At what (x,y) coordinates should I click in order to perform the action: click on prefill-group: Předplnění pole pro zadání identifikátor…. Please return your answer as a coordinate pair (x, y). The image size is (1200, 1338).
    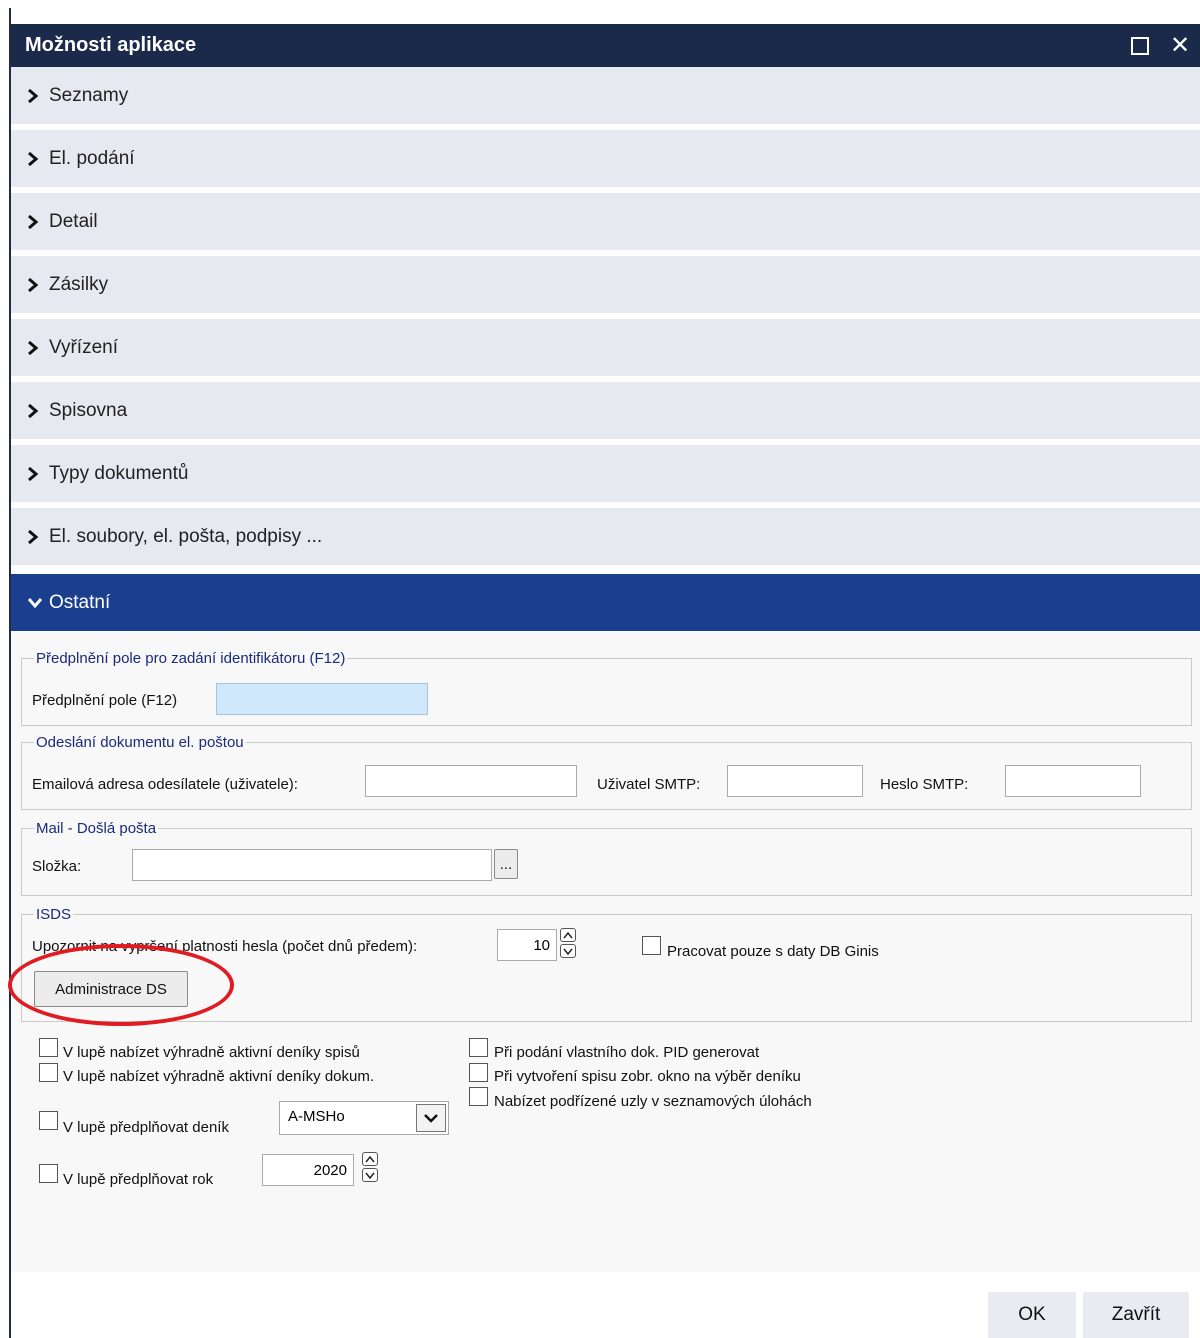
    Looking at the image, I should click on (606, 688).